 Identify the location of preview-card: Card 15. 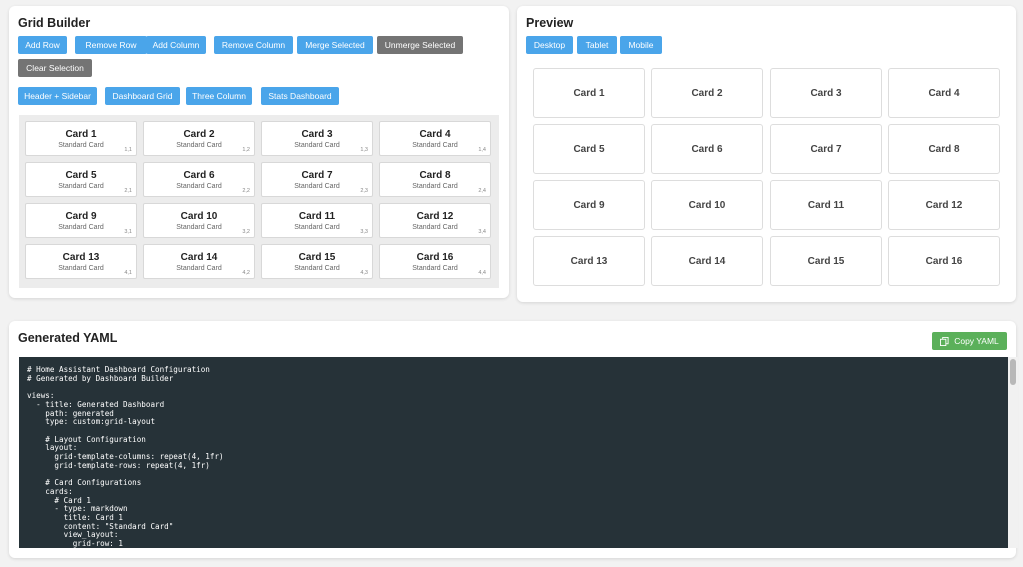
(826, 261).